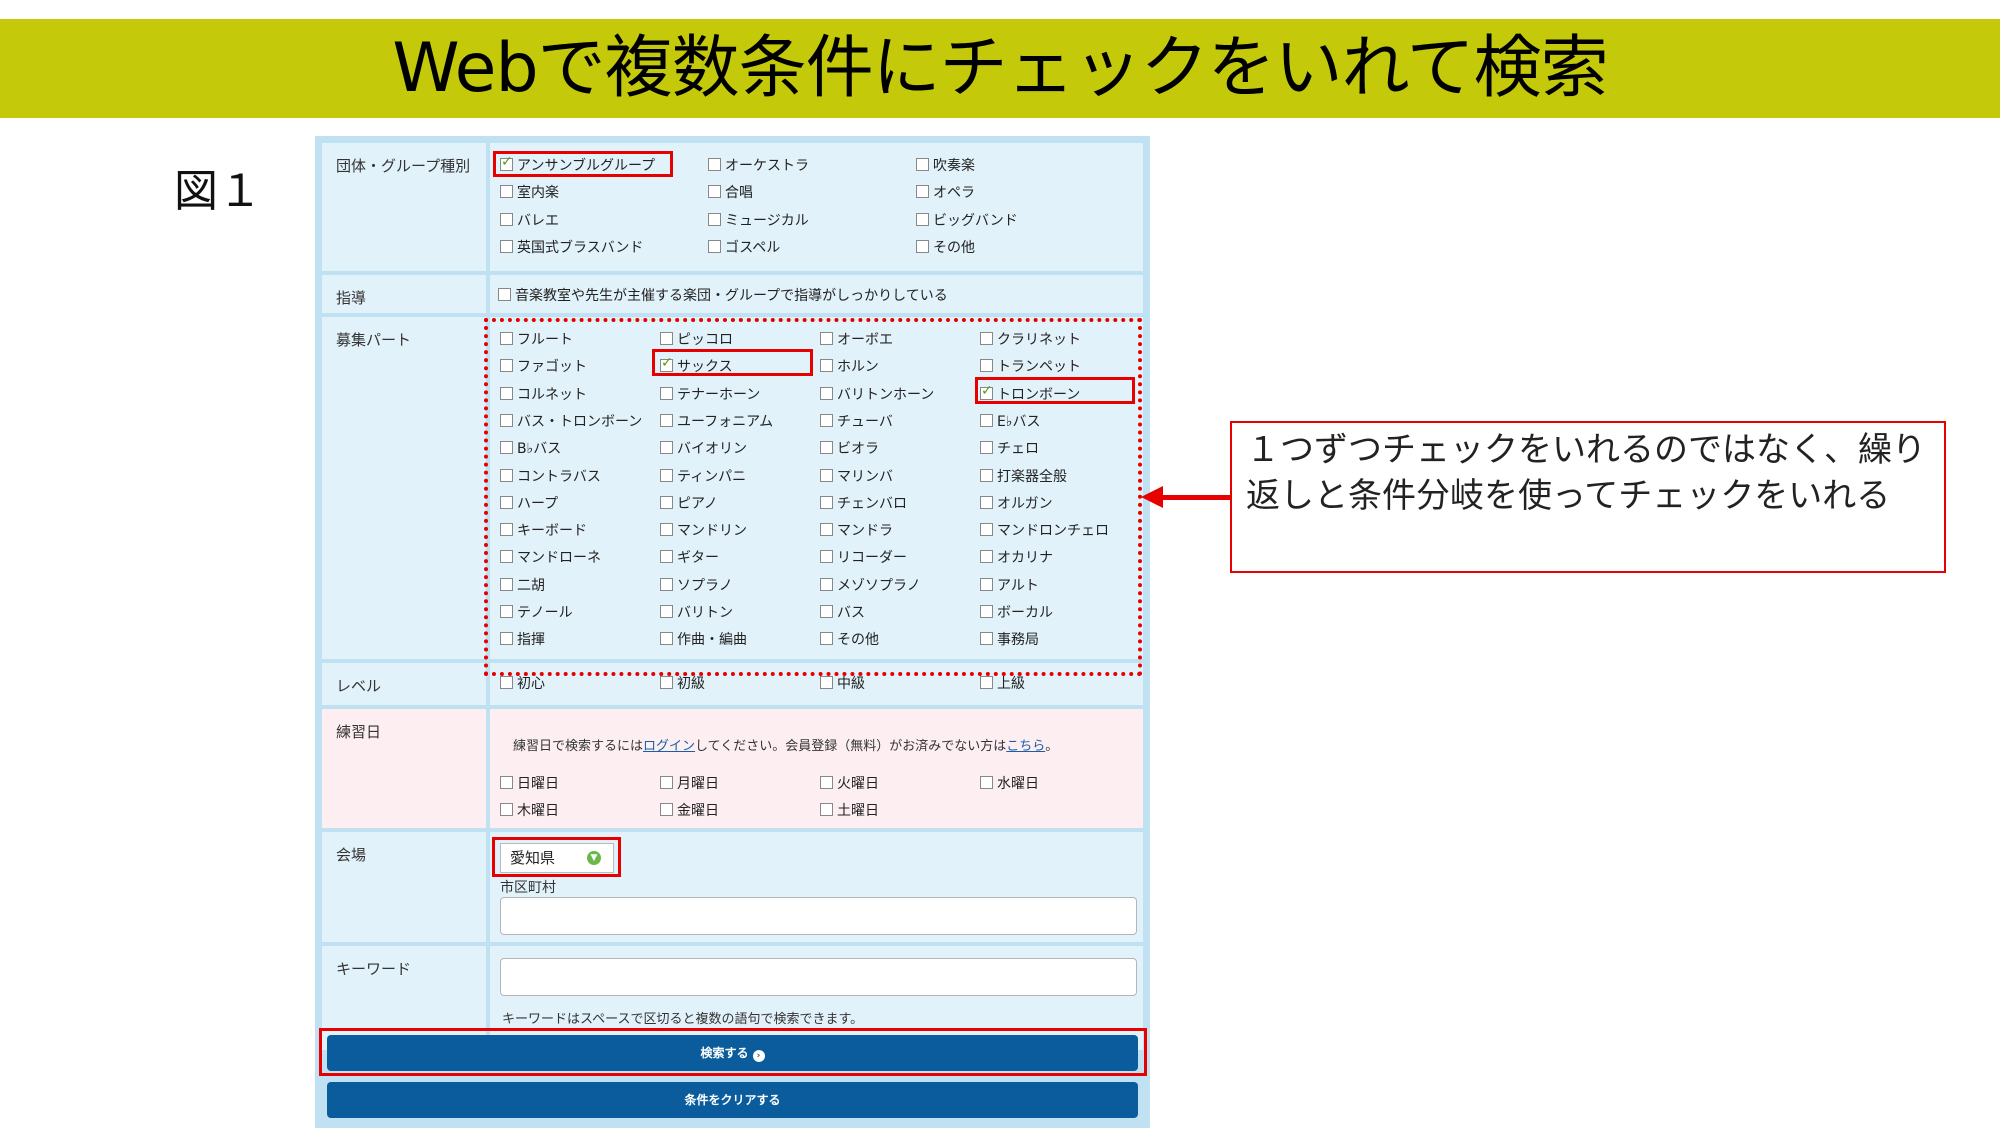 The image size is (2000, 1128). What do you see at coordinates (733, 1052) in the screenshot?
I see `highlight-search-button` at bounding box center [733, 1052].